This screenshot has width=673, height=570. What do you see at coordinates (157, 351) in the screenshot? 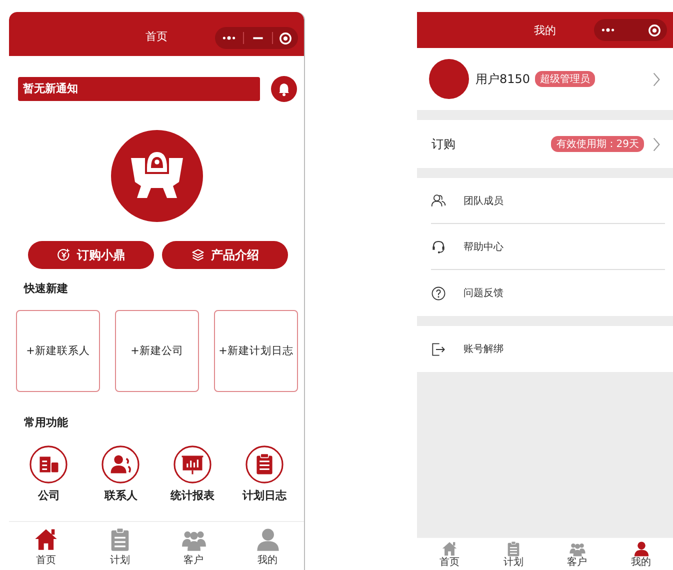
I see `quick-create-card: +新建公司` at bounding box center [157, 351].